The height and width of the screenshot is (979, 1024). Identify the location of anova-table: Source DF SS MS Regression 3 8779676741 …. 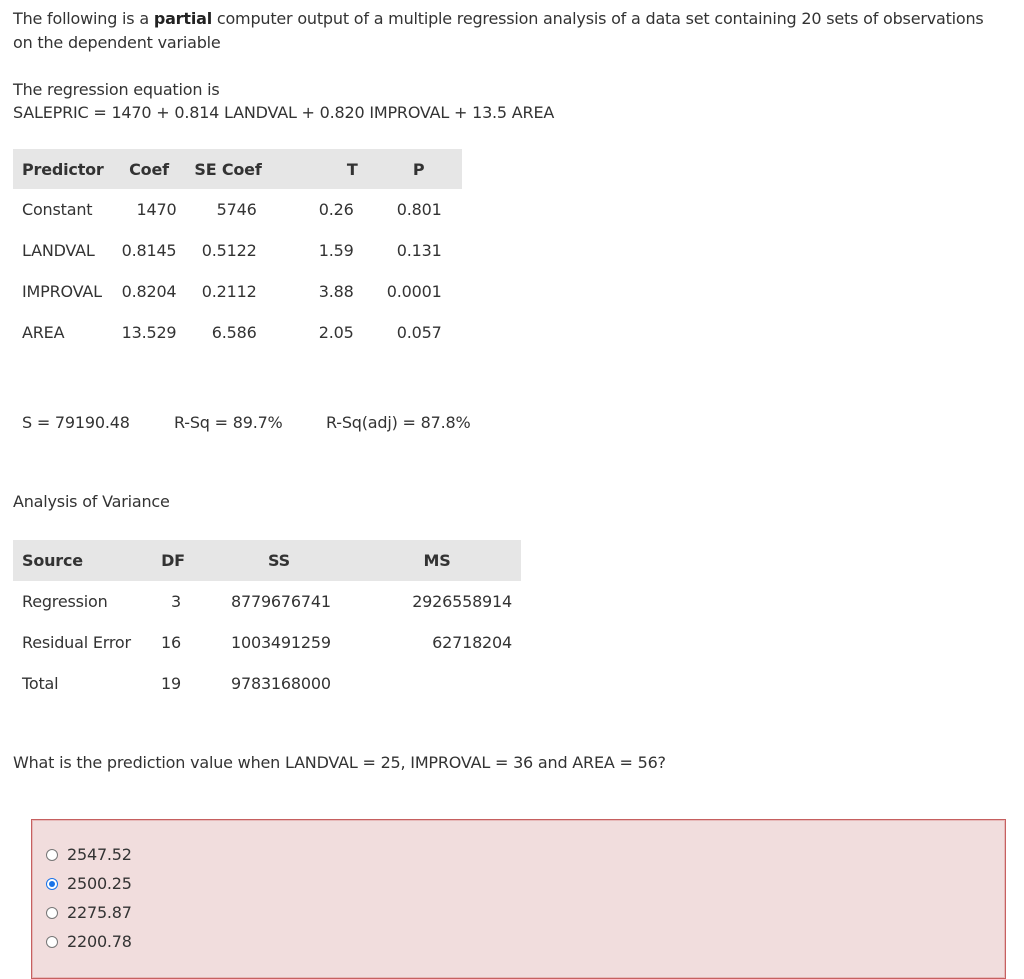
(267, 622).